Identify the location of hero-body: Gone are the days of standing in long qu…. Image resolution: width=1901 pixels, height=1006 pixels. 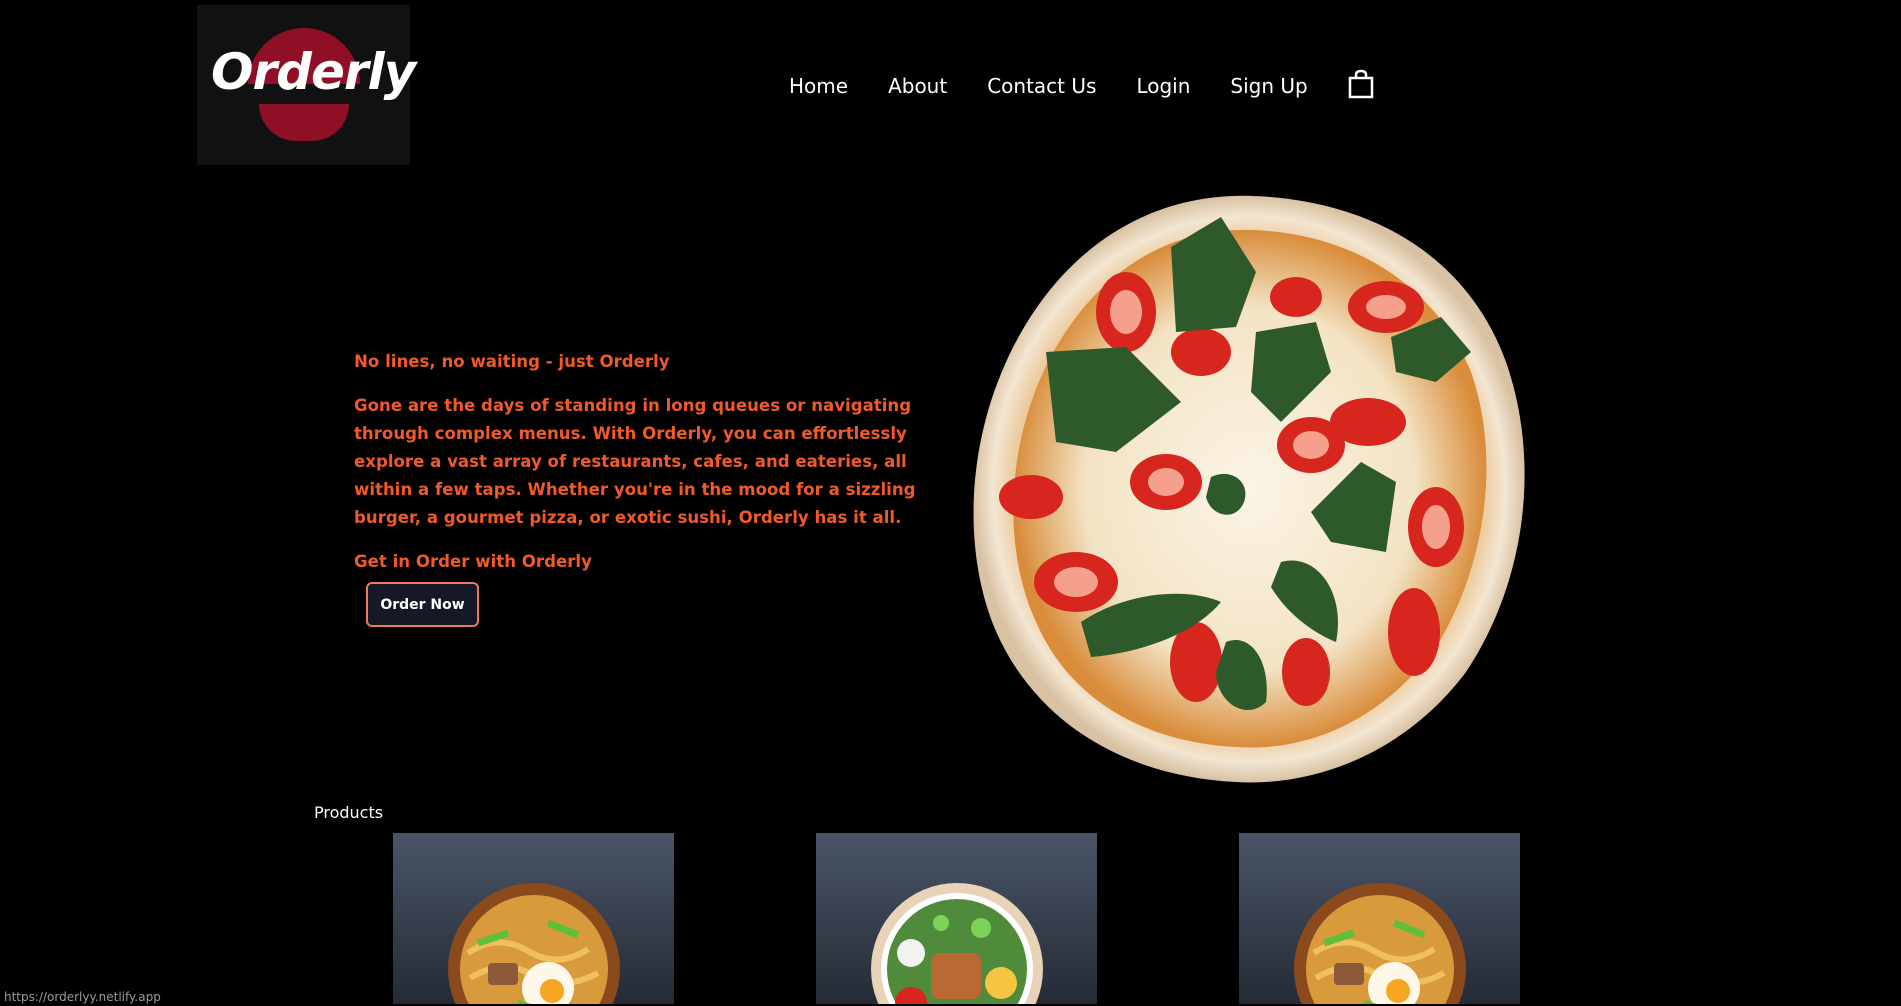
(635, 461).